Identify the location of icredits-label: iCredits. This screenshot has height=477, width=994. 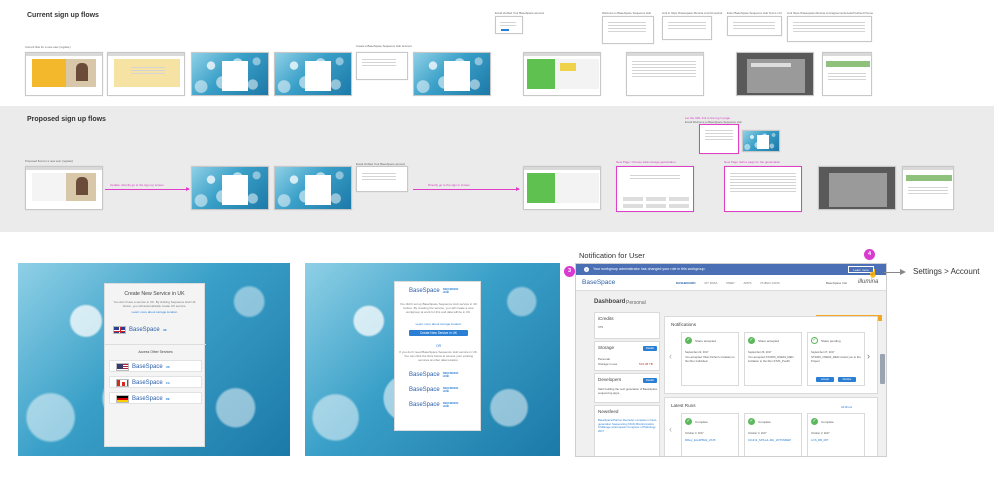
(606, 318).